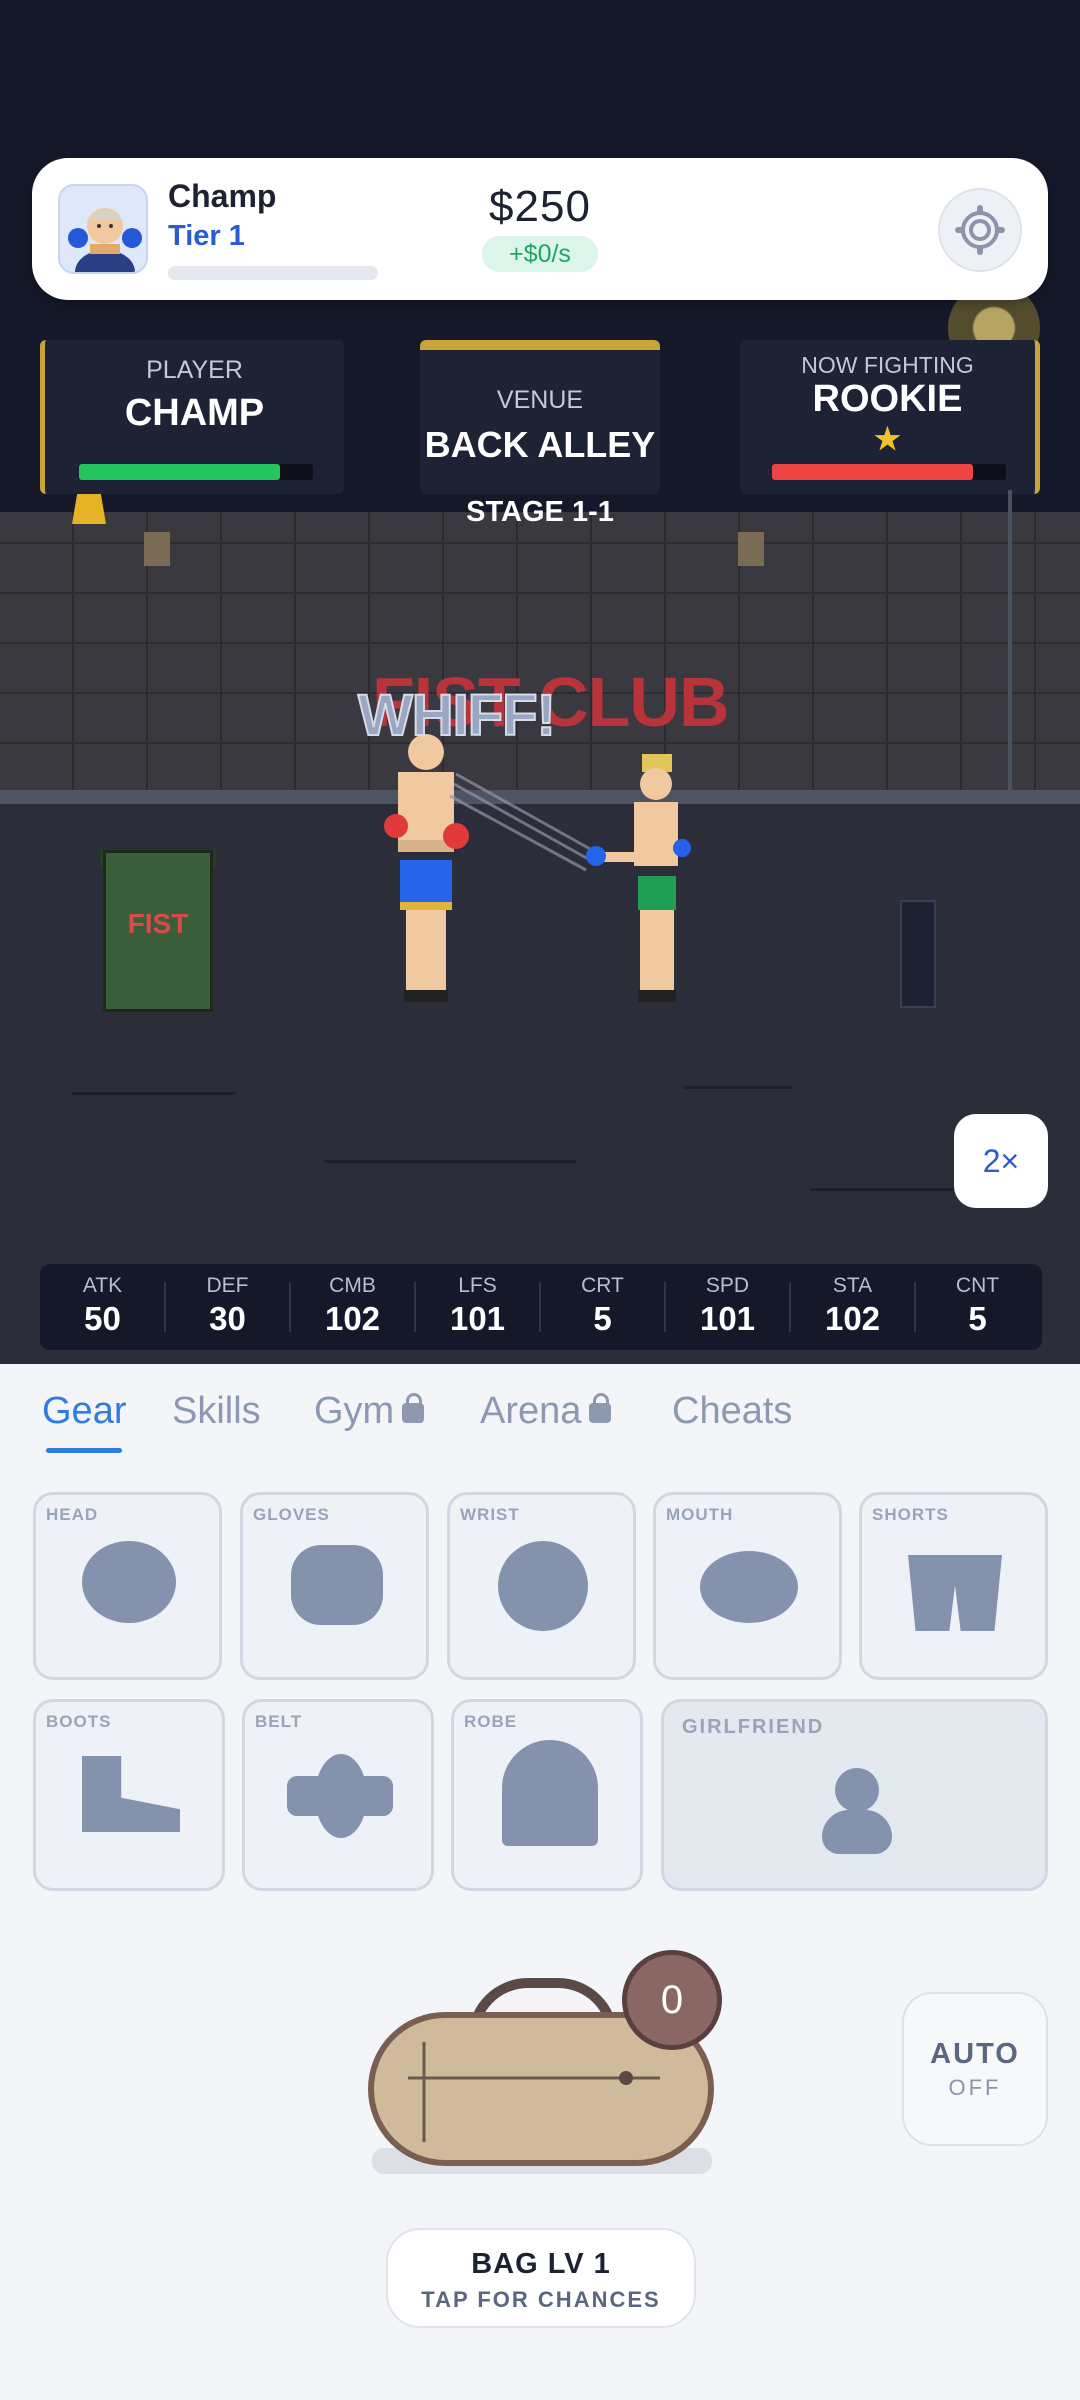 The image size is (1080, 2400). I want to click on tab-skills: Skills, so click(216, 1411).